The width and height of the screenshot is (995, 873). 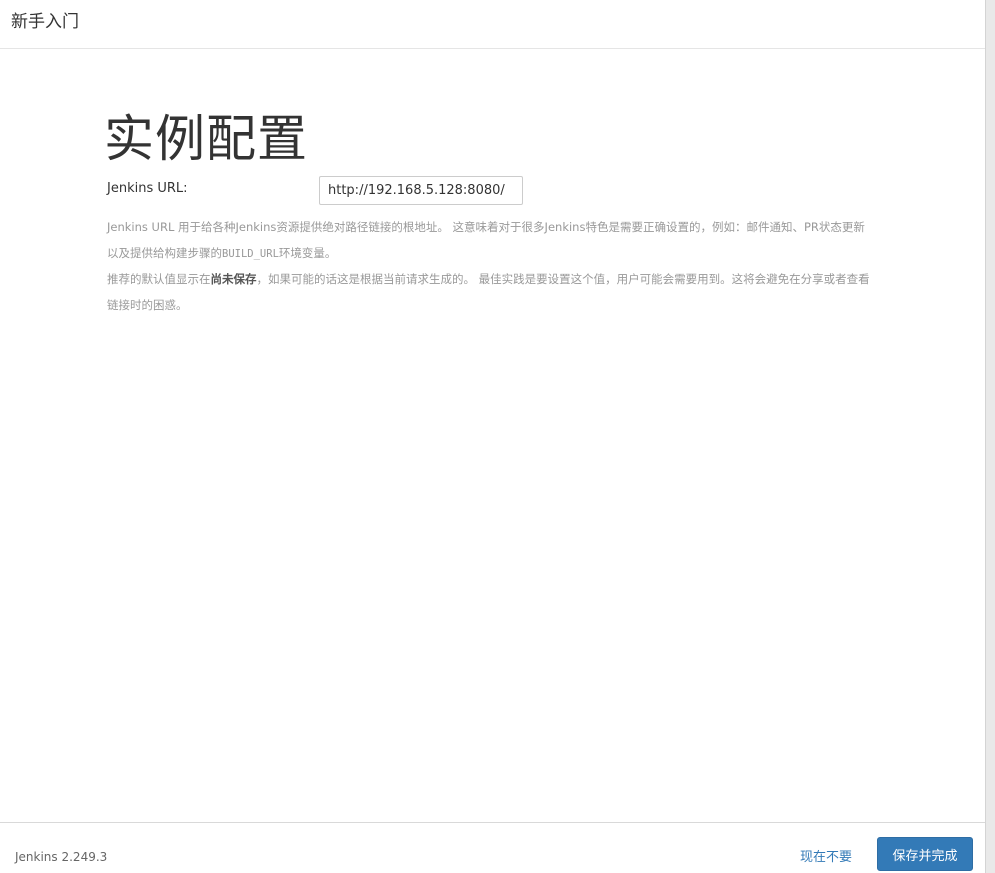 I want to click on dialog-footer: Jenkins 2.249.3 现在不要 保存并完成, so click(x=492, y=847).